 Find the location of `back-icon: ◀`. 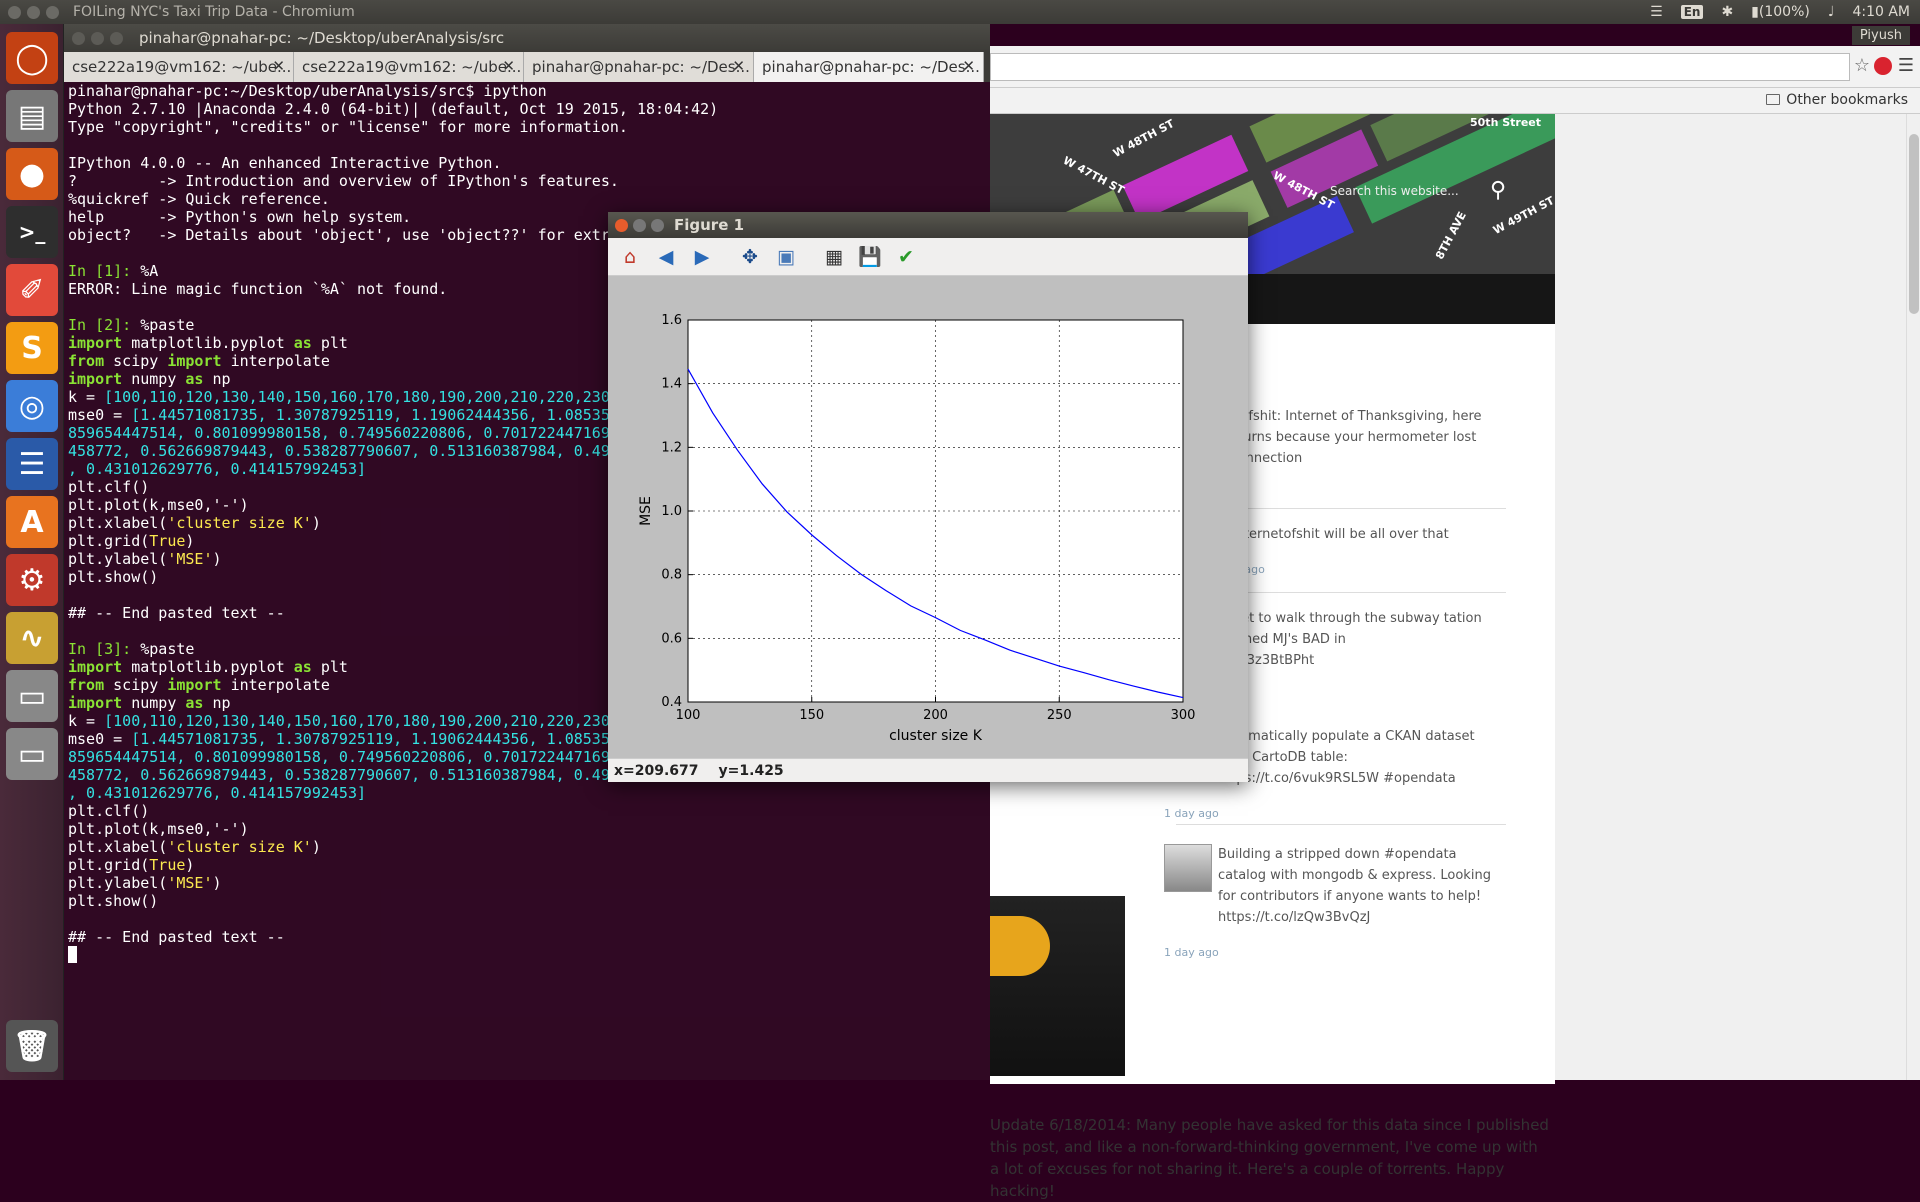

back-icon: ◀ is located at coordinates (666, 257).